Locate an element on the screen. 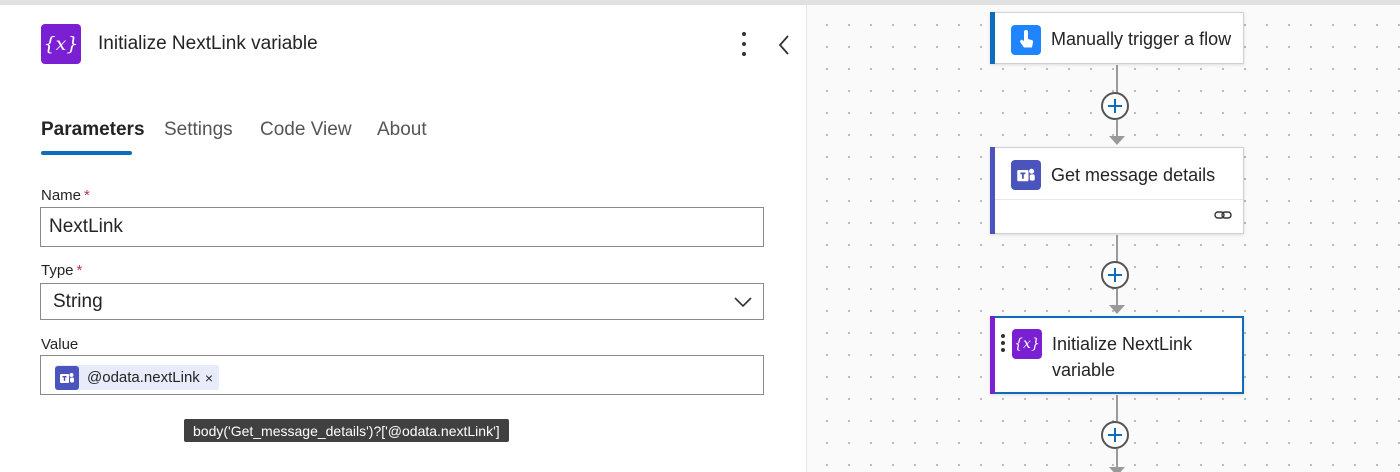 The height and width of the screenshot is (472, 1400). collapse-panel-button is located at coordinates (785, 45).